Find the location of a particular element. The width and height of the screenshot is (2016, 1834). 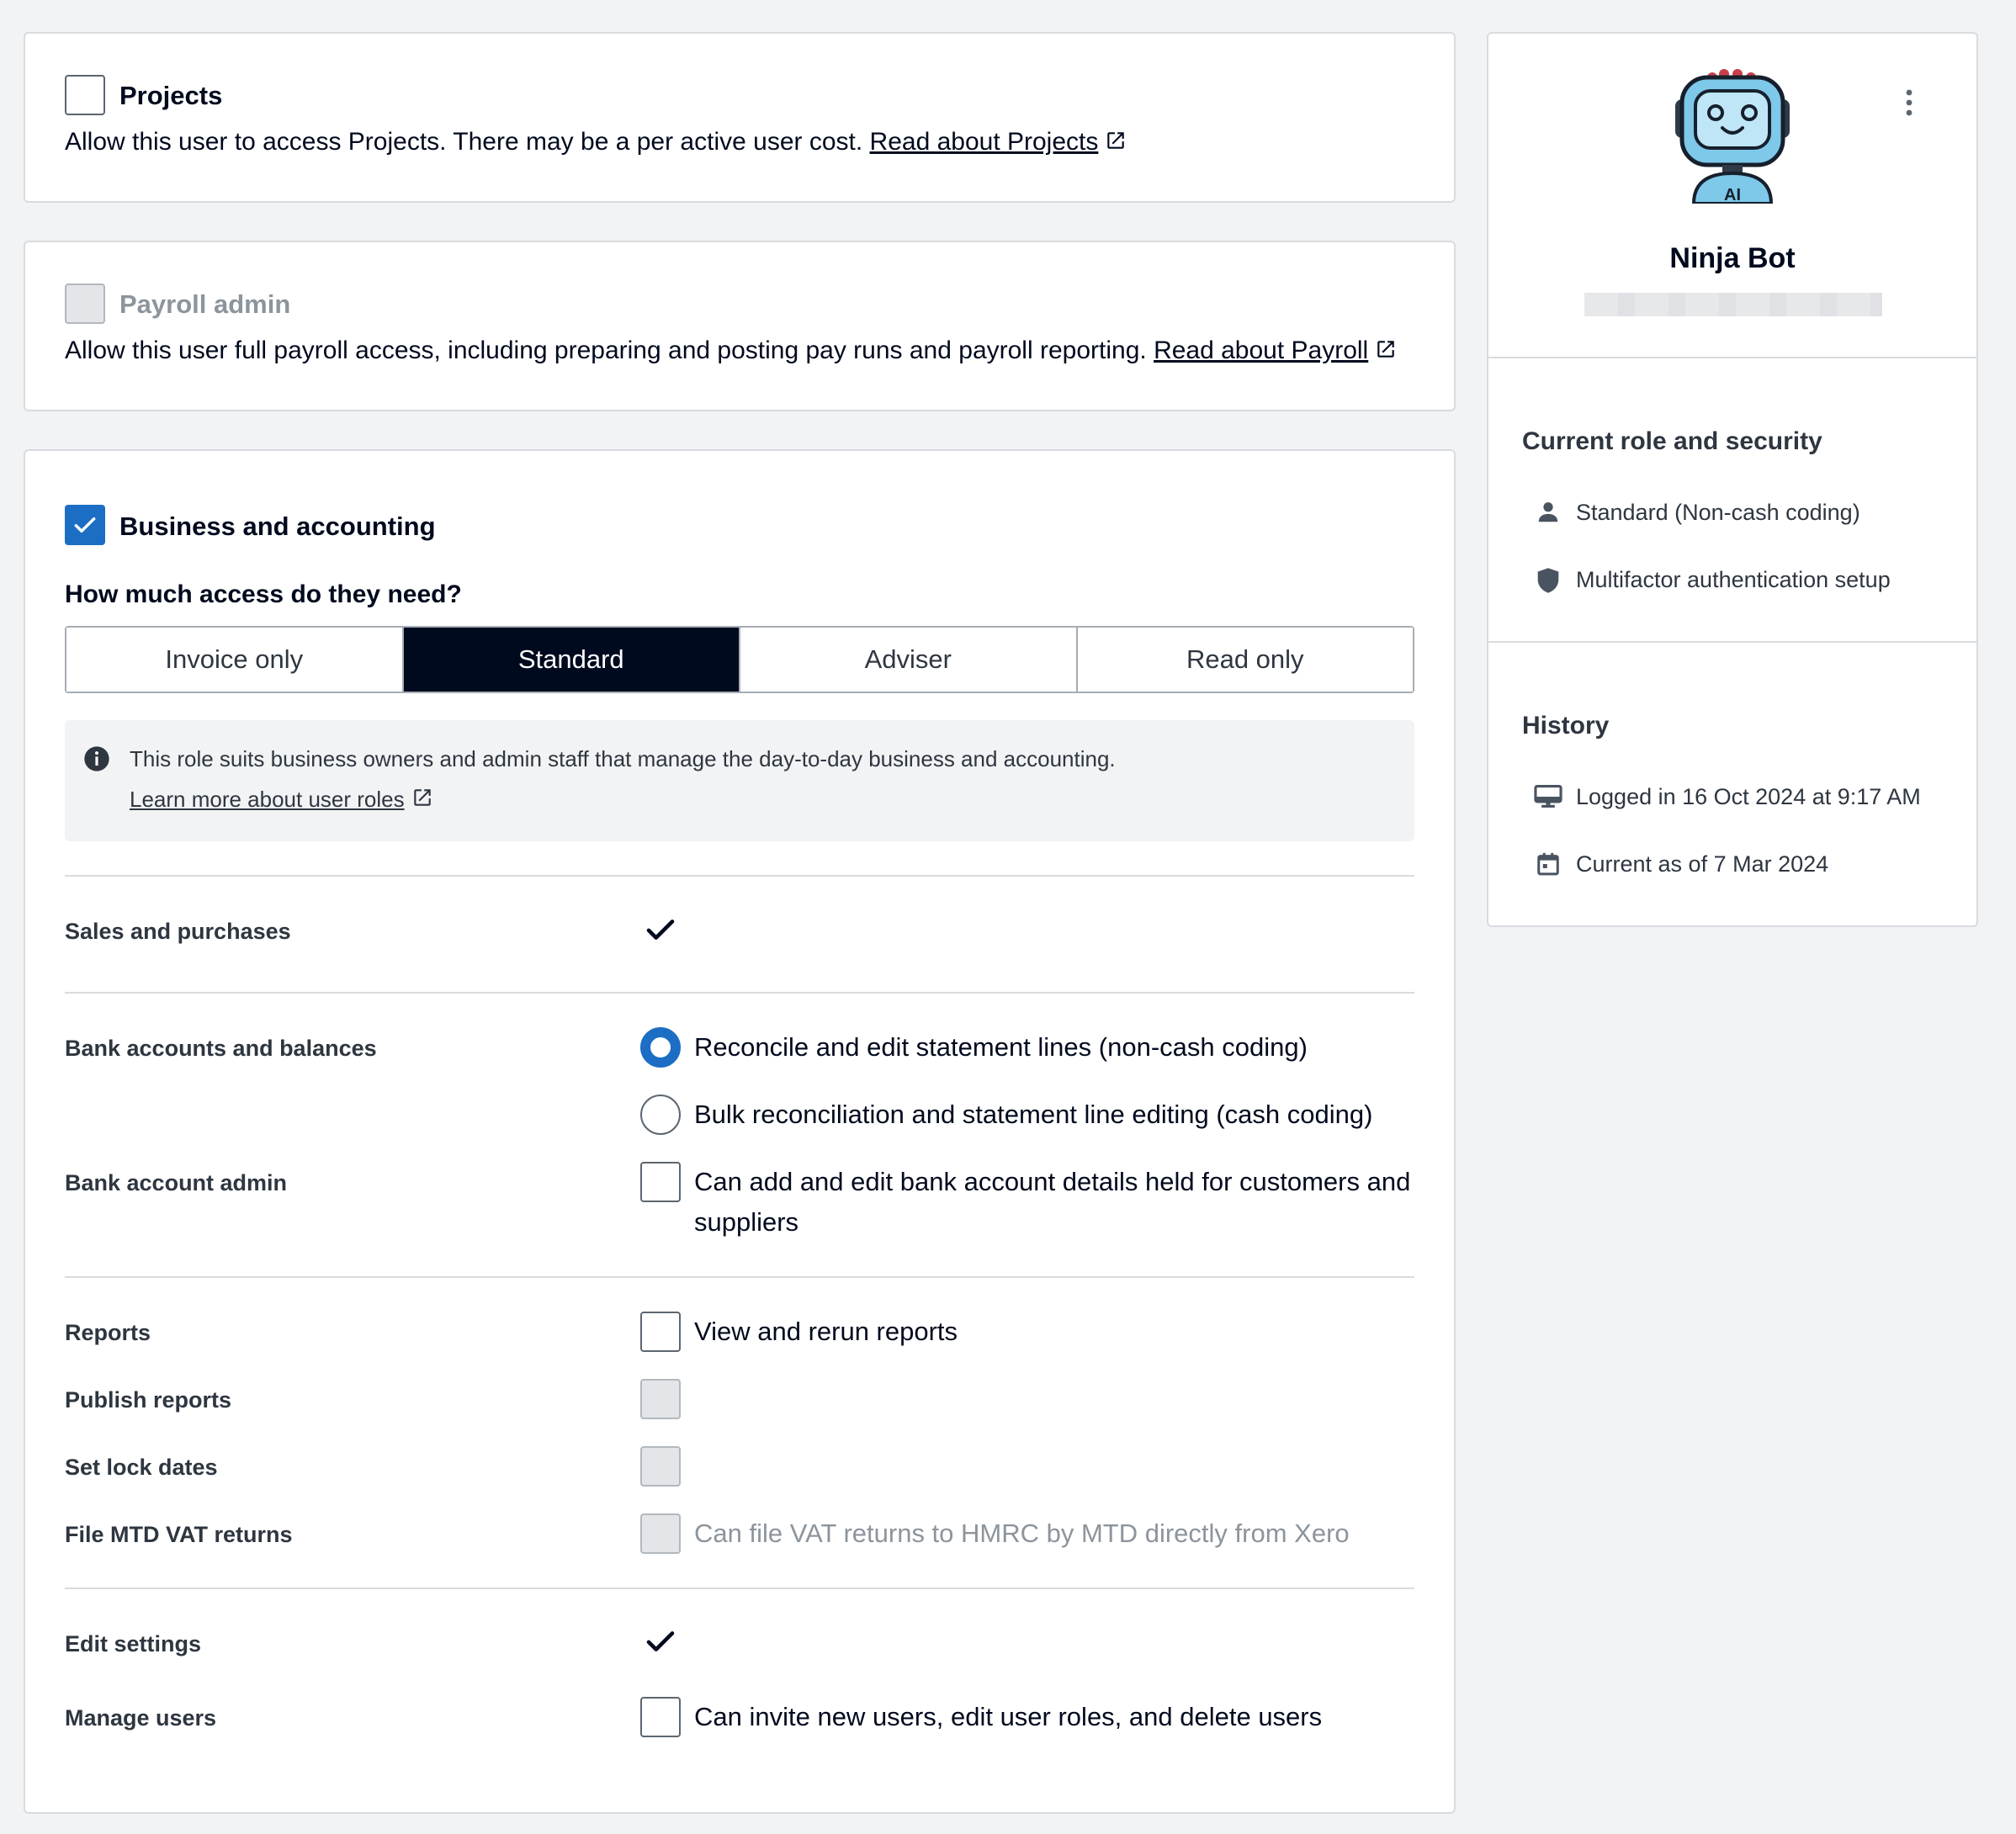

bank-account-admin-option-line2: suppliers is located at coordinates (746, 1222).